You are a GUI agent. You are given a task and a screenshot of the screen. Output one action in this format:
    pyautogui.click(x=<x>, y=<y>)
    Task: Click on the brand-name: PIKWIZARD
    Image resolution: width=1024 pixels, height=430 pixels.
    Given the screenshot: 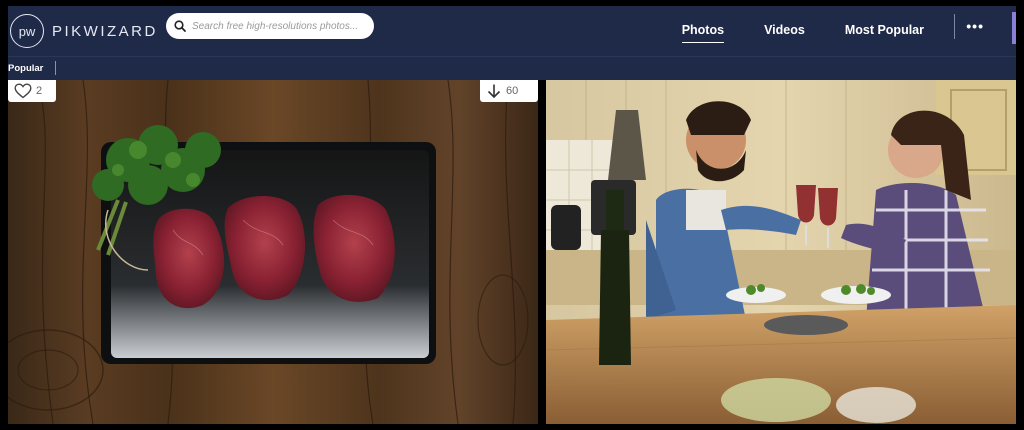 What is the action you would take?
    pyautogui.click(x=105, y=31)
    